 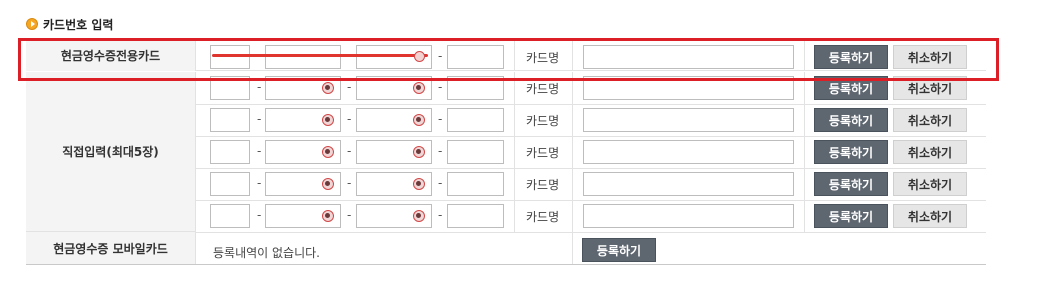 What do you see at coordinates (266, 253) in the screenshot?
I see `mobile-empty-text: 등록내역이 없습니다.` at bounding box center [266, 253].